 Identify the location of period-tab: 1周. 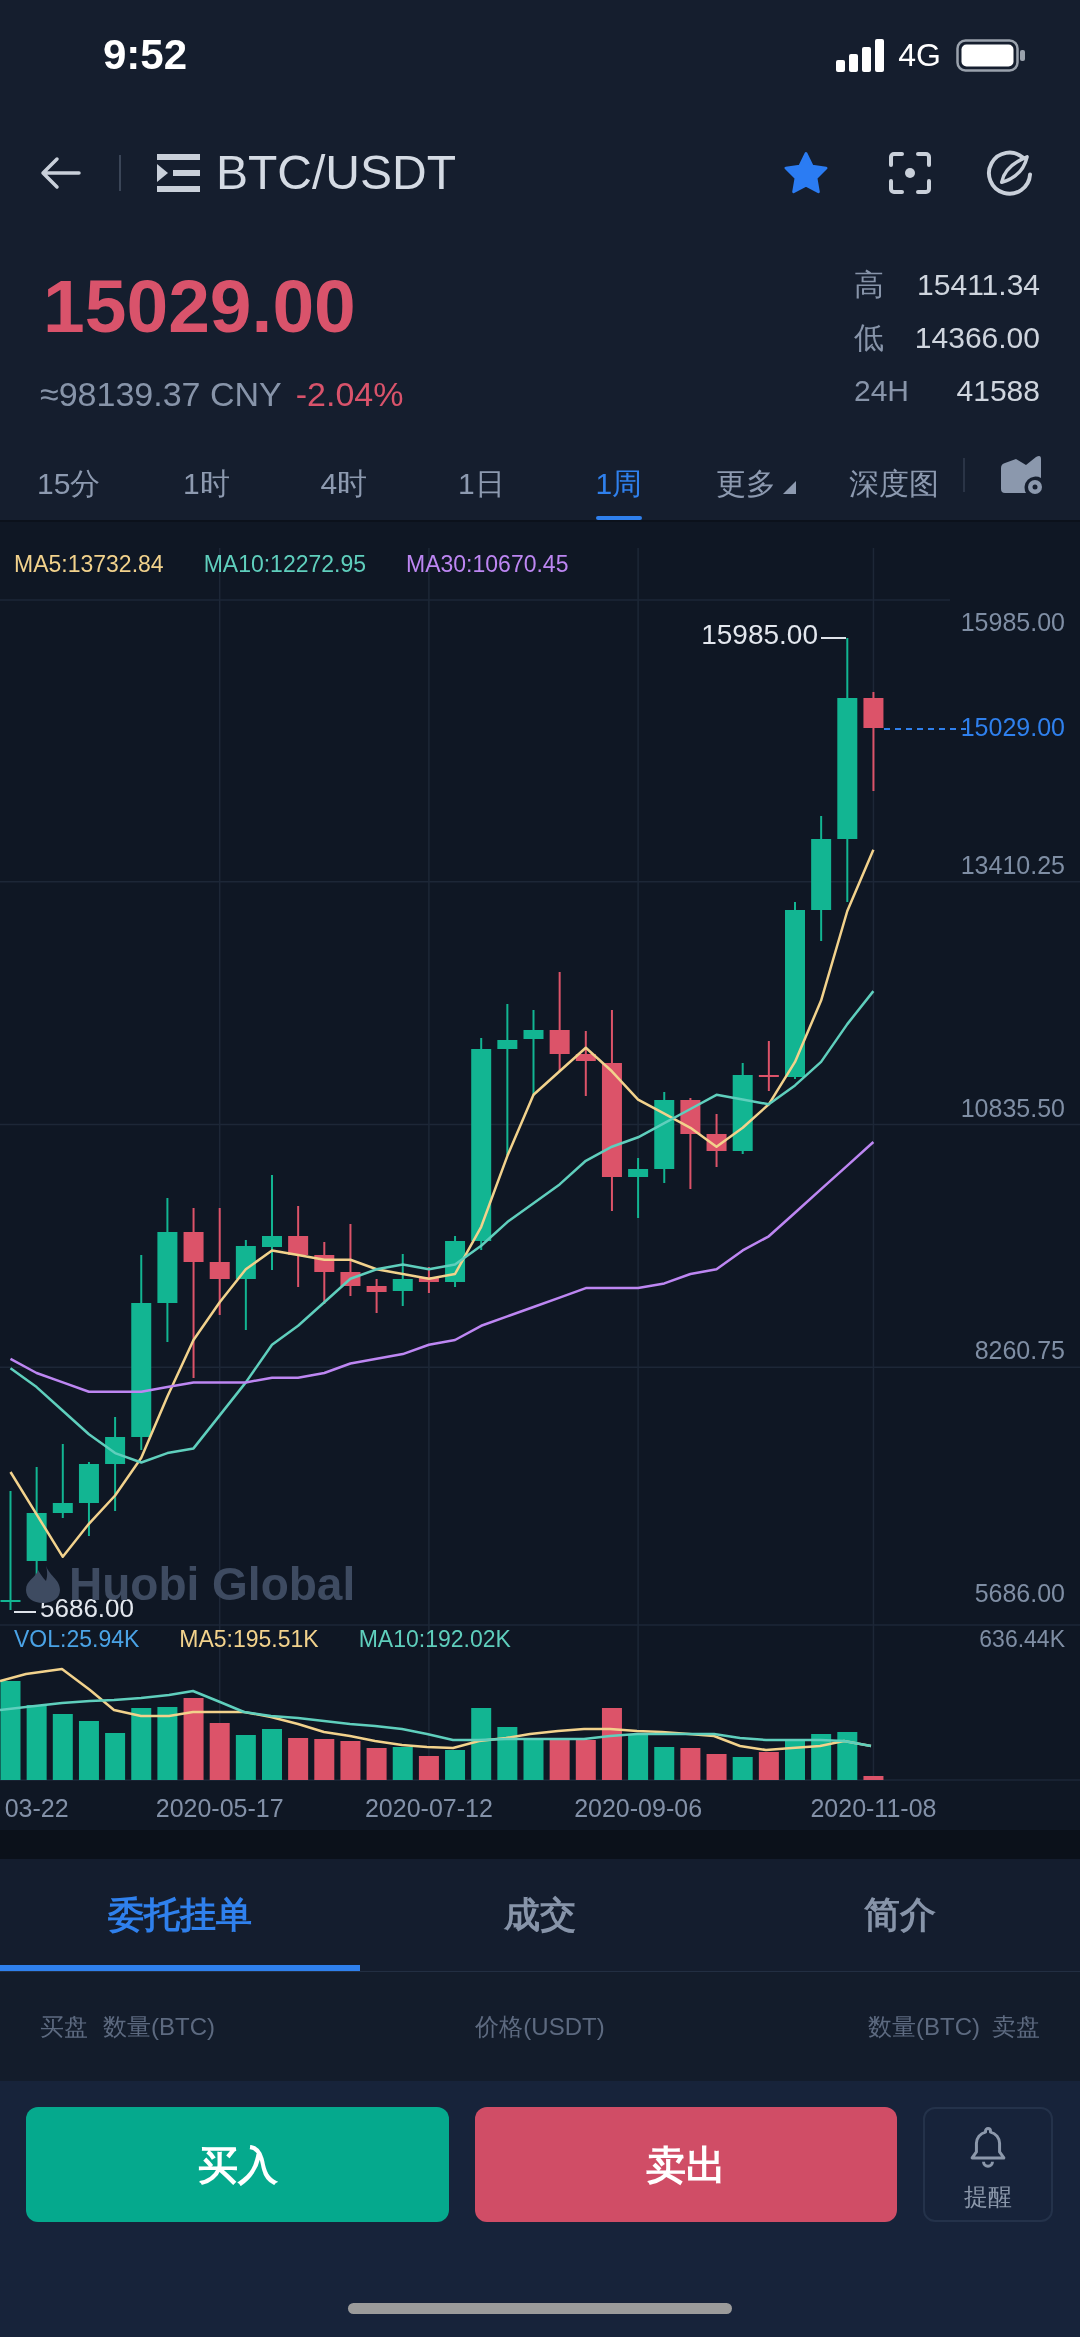
(619, 475).